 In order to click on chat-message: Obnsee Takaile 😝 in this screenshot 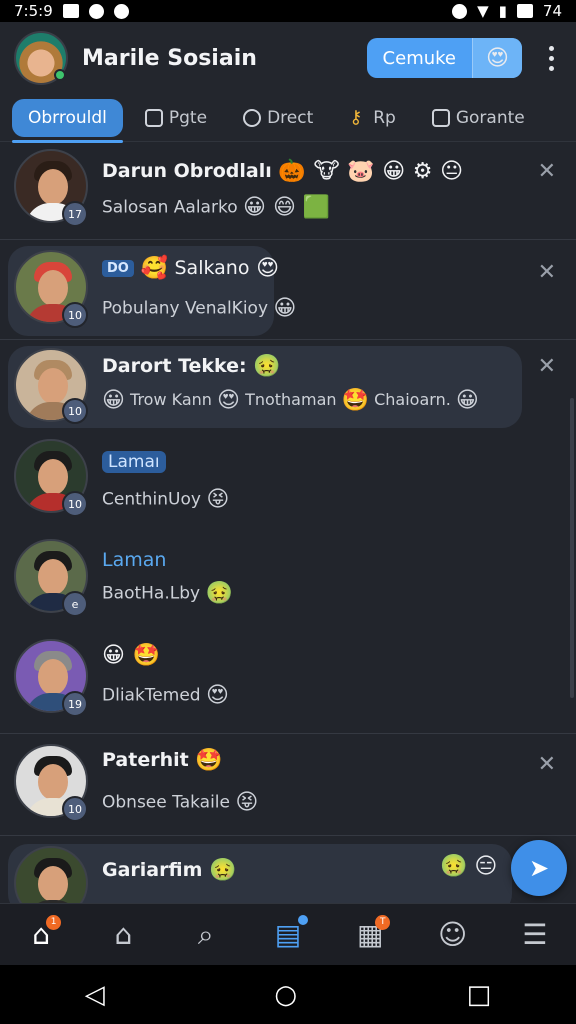, I will do `click(180, 802)`.